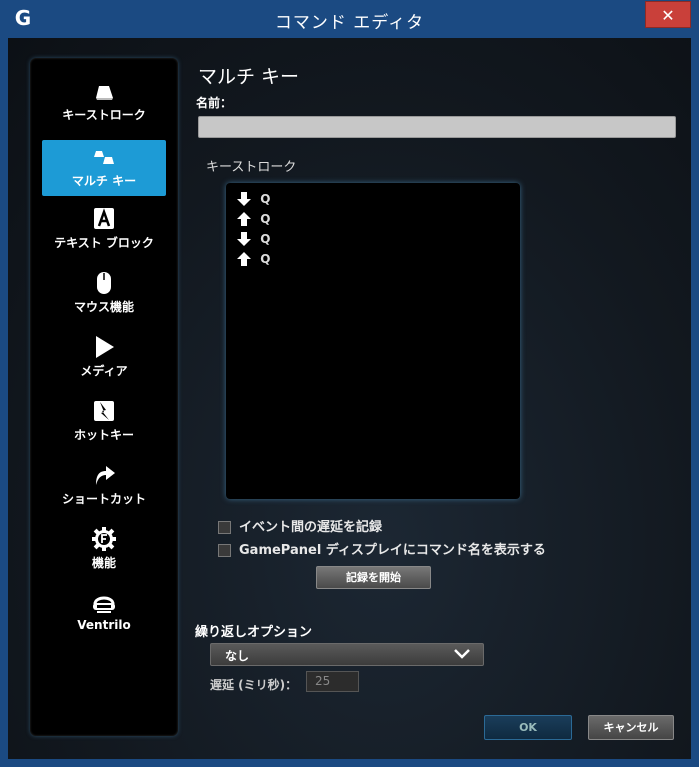  I want to click on sidebar-item-label: メディア, so click(104, 371).